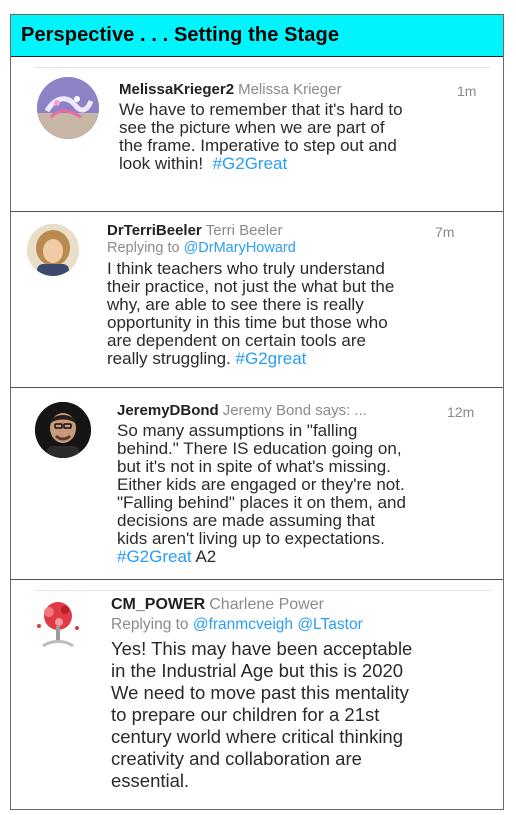  I want to click on tweet-line: creativity and collaboration are, so click(236, 758).